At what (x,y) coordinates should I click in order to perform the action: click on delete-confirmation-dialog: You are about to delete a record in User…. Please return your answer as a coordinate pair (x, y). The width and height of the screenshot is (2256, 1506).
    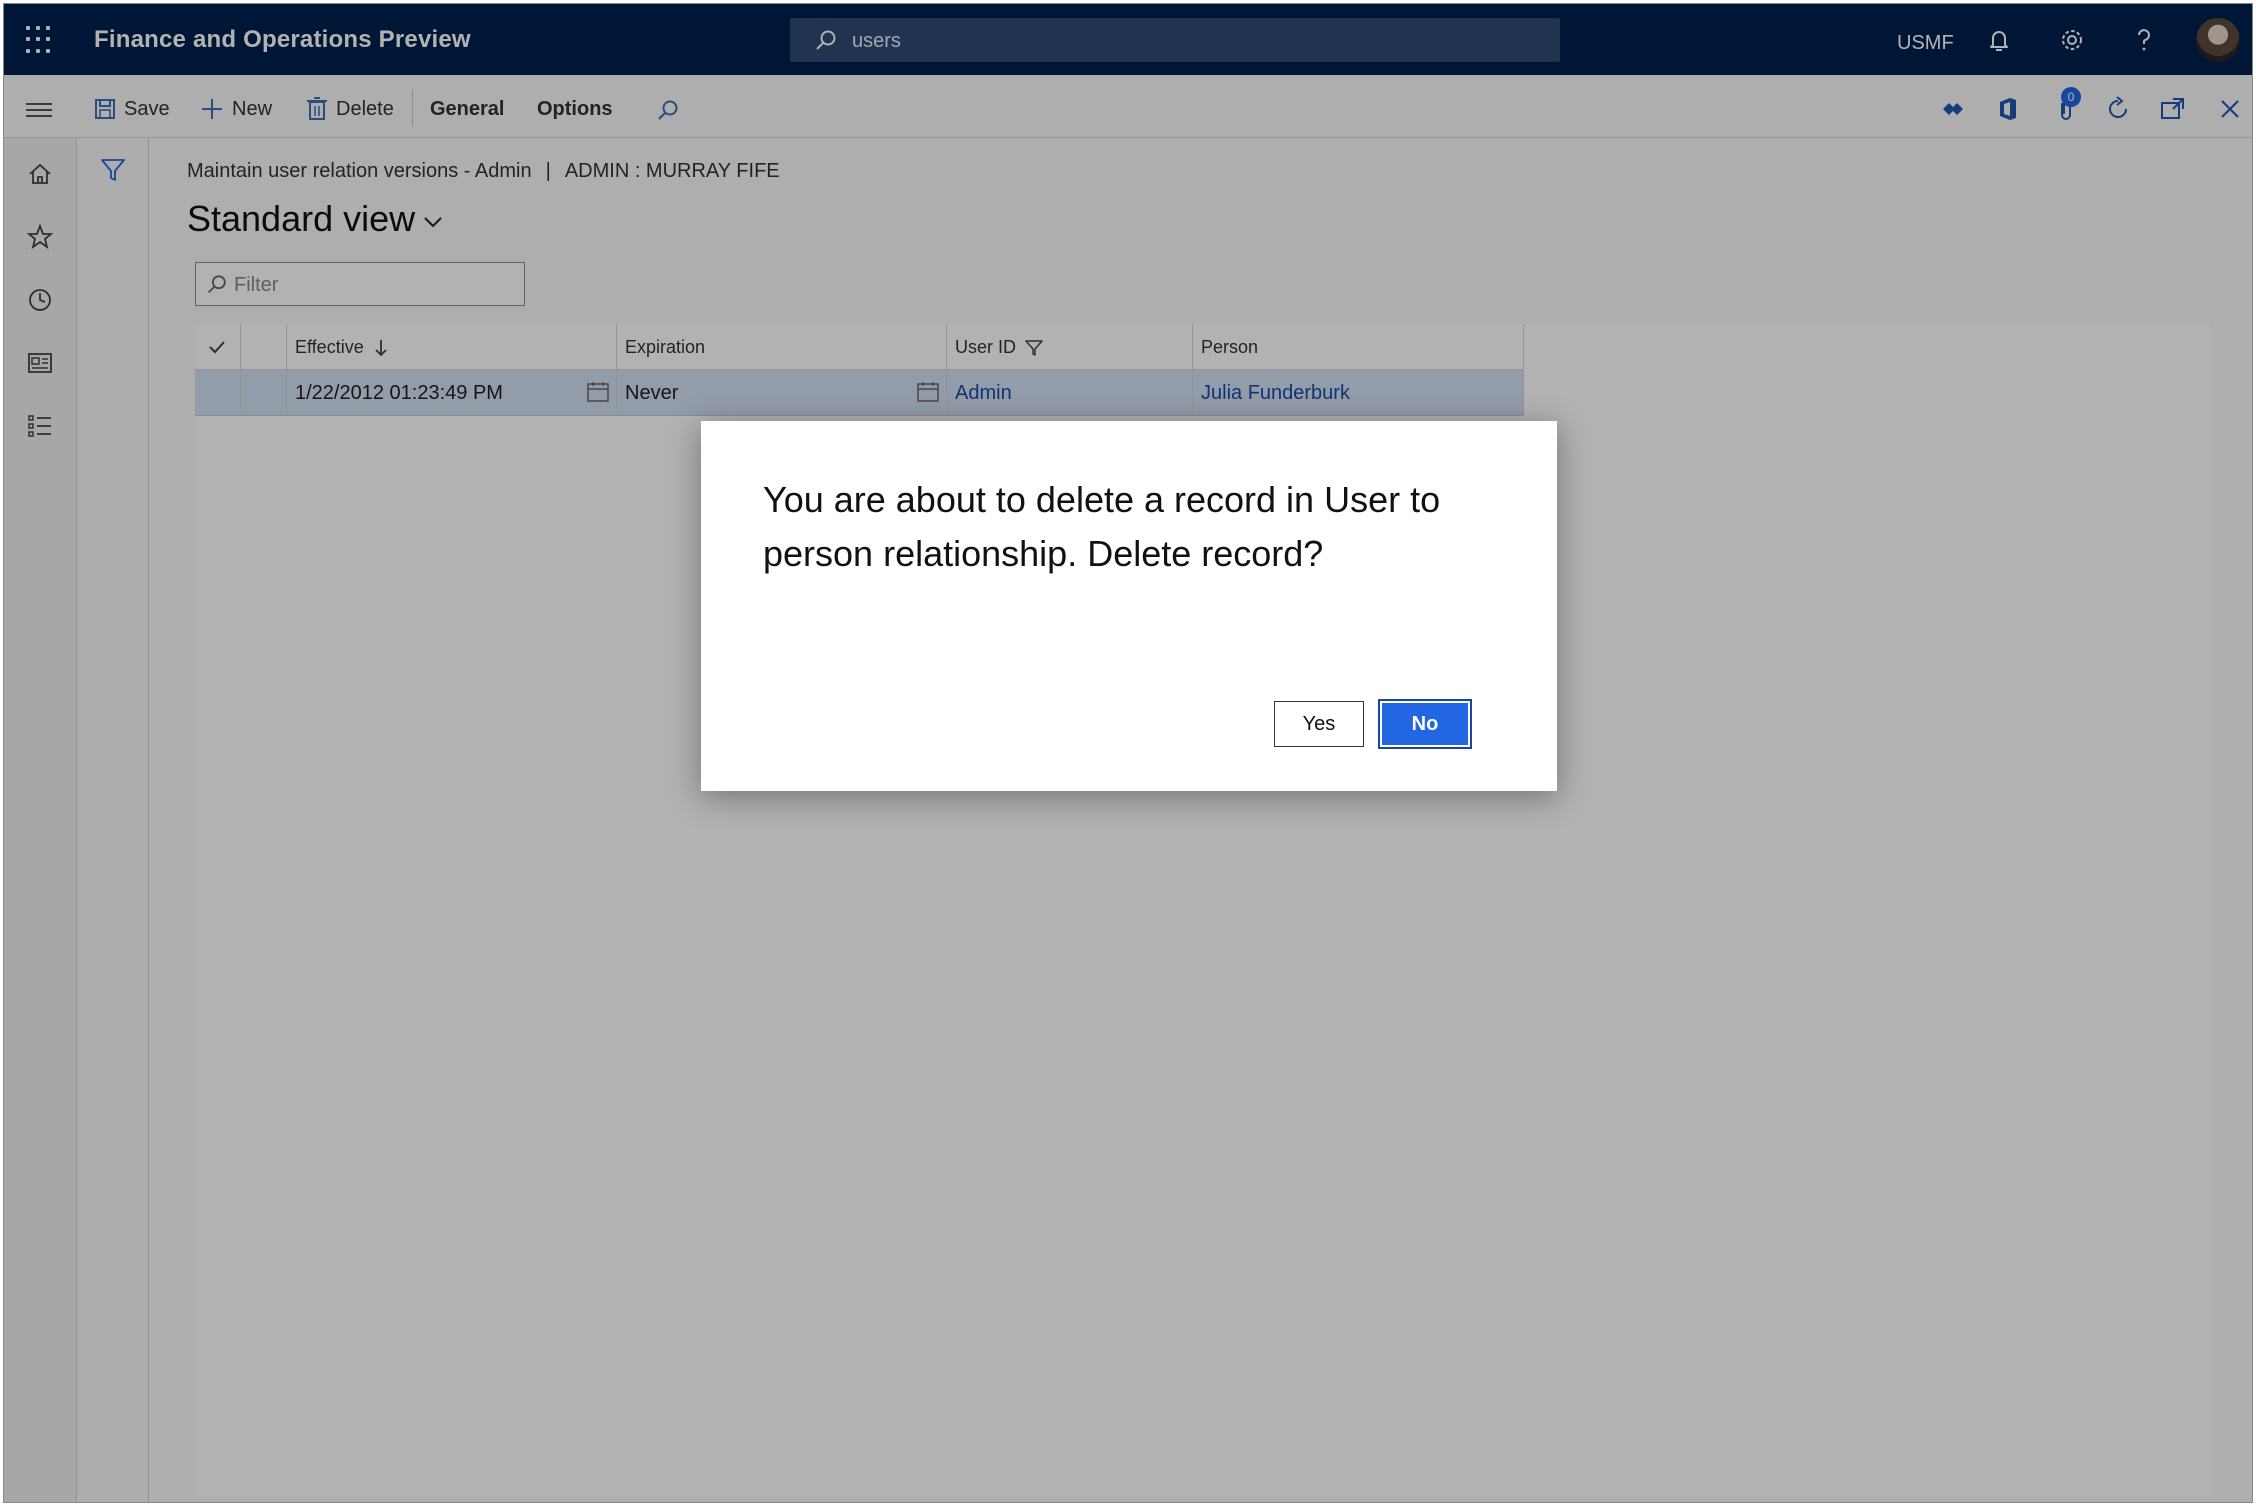
    Looking at the image, I should click on (1129, 606).